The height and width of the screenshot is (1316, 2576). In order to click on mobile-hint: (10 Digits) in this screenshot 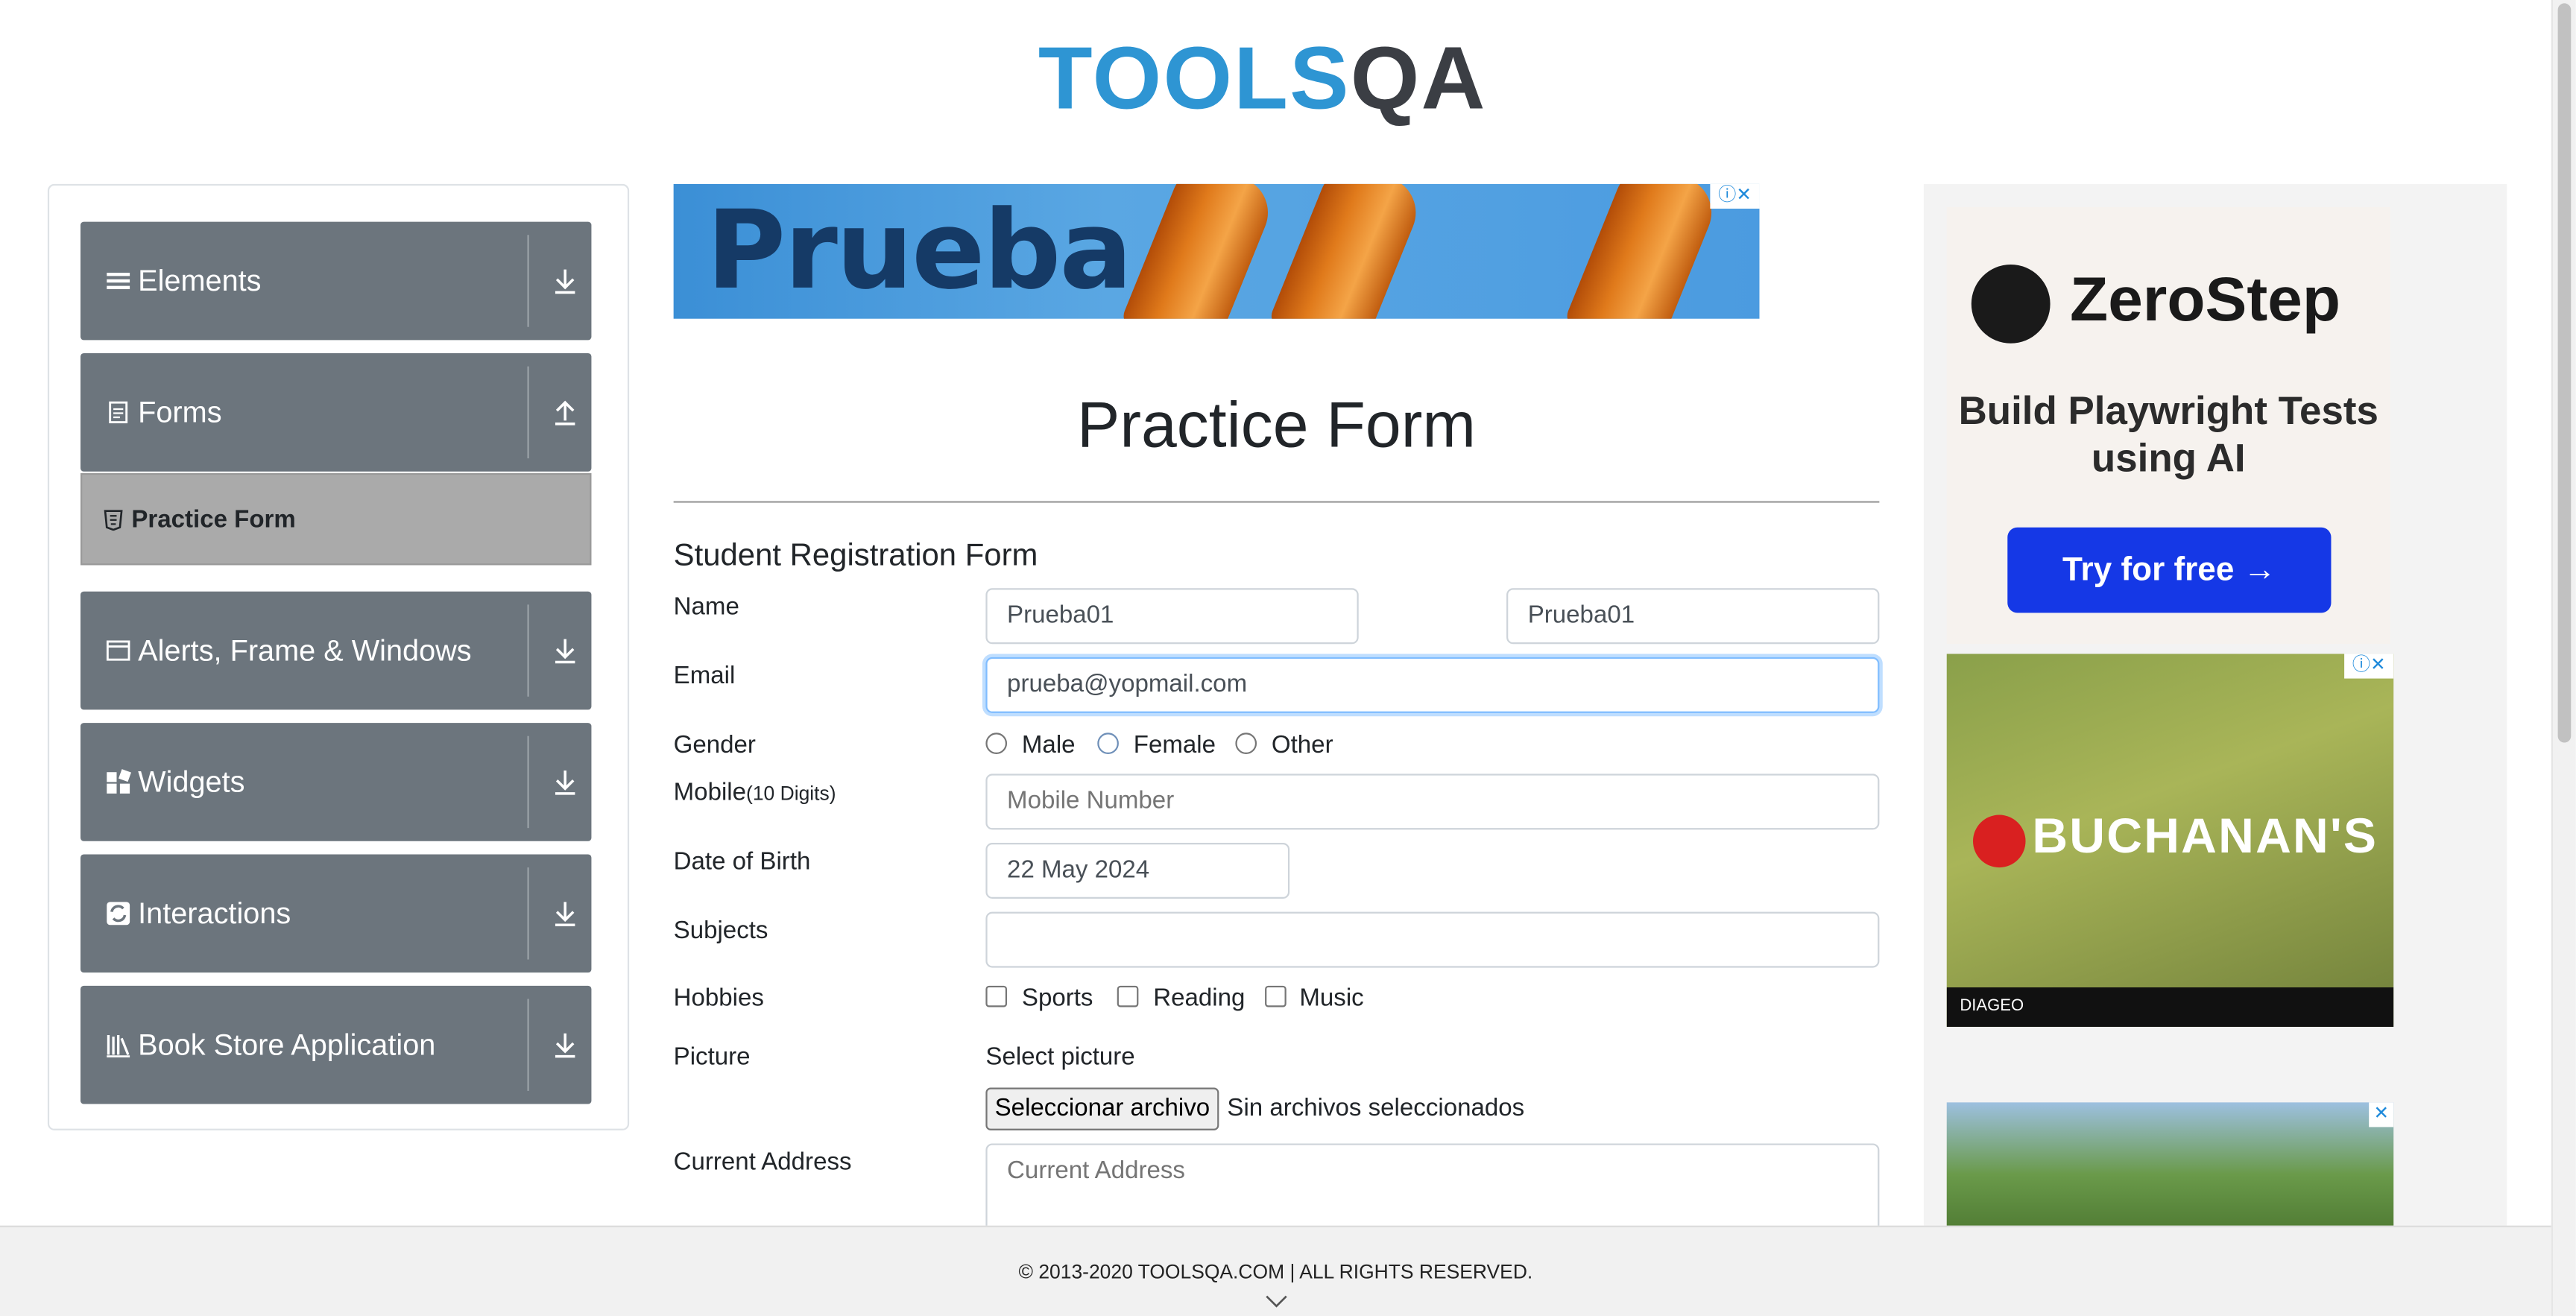, I will do `click(791, 794)`.